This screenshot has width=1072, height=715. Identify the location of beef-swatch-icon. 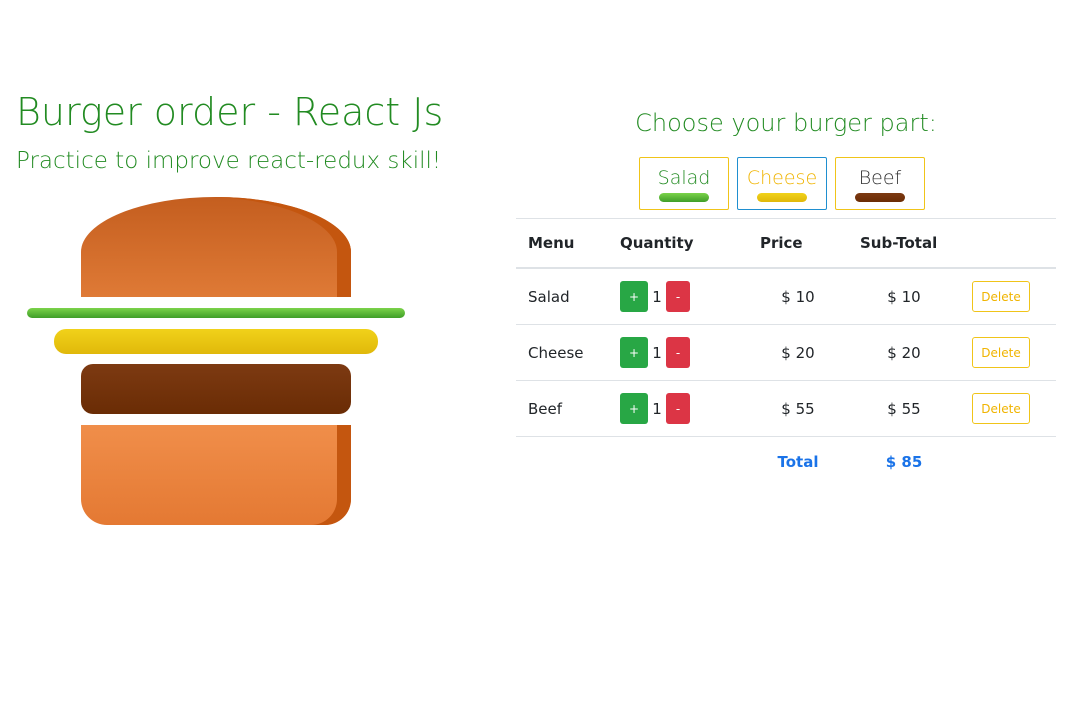
(880, 197).